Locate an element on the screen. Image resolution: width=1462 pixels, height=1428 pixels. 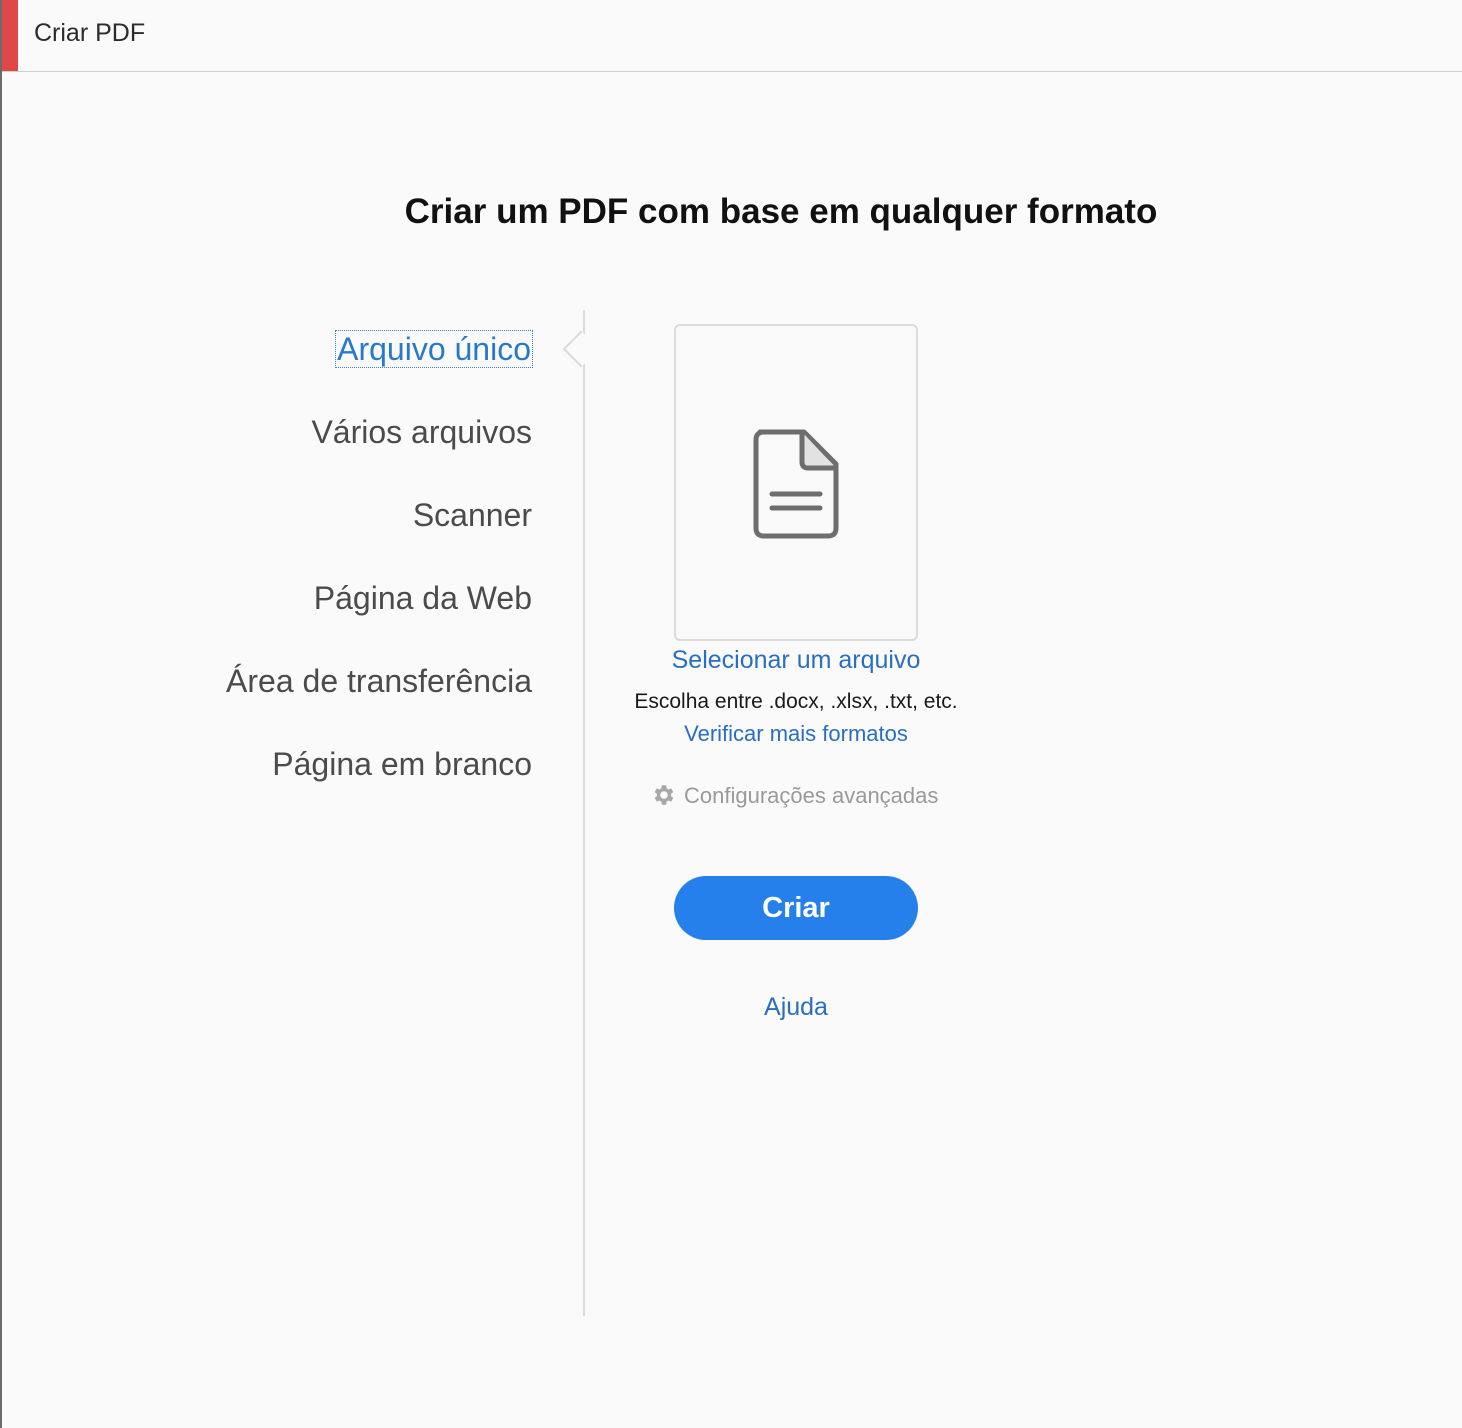
document-icon is located at coordinates (796, 484).